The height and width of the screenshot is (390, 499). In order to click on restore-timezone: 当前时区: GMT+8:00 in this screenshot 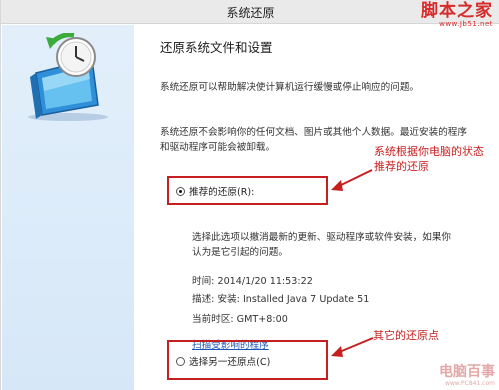, I will do `click(240, 319)`.